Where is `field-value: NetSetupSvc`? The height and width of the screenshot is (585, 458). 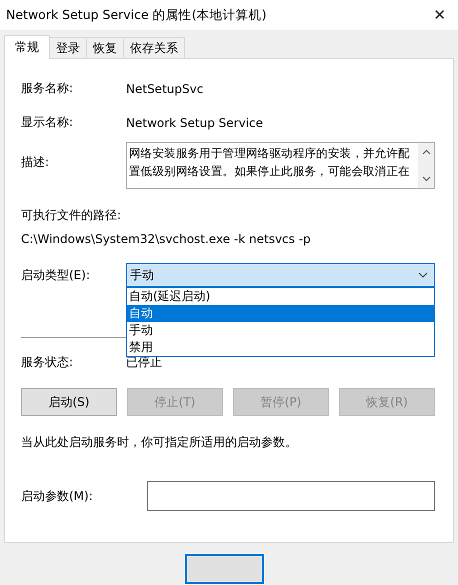 field-value: NetSetupSvc is located at coordinates (165, 89).